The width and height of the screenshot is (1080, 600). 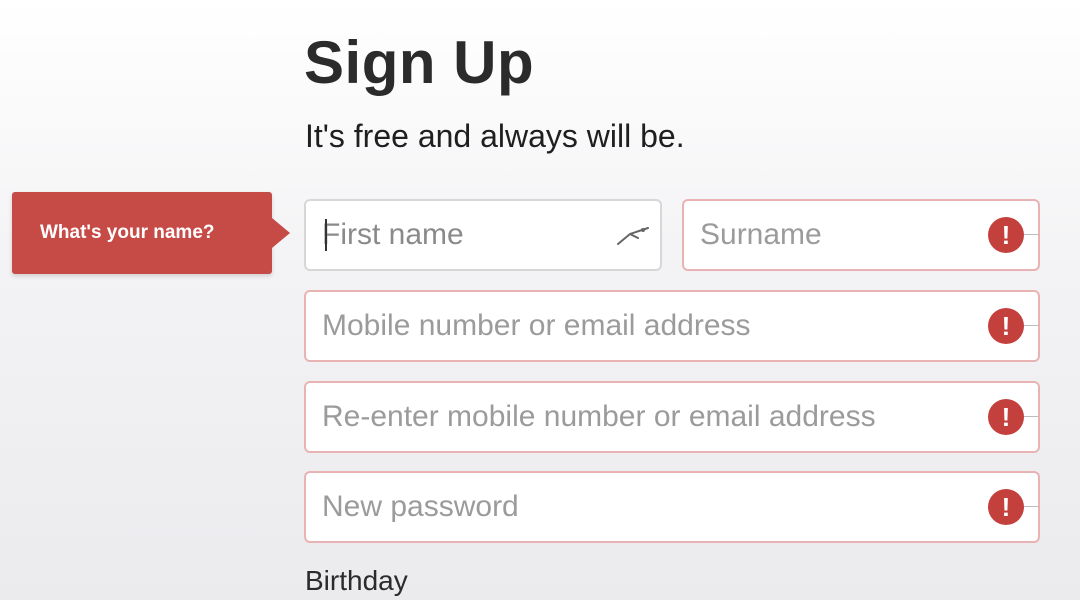 I want to click on contact-confirm-field: !, so click(x=672, y=417).